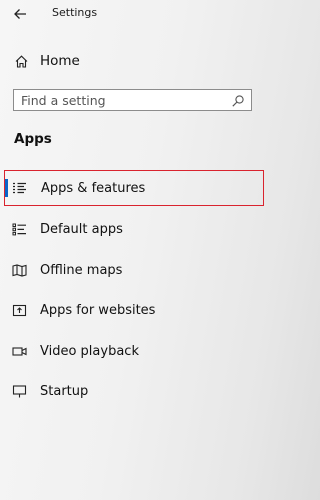 This screenshot has width=320, height=500. I want to click on home-label: Home, so click(60, 61).